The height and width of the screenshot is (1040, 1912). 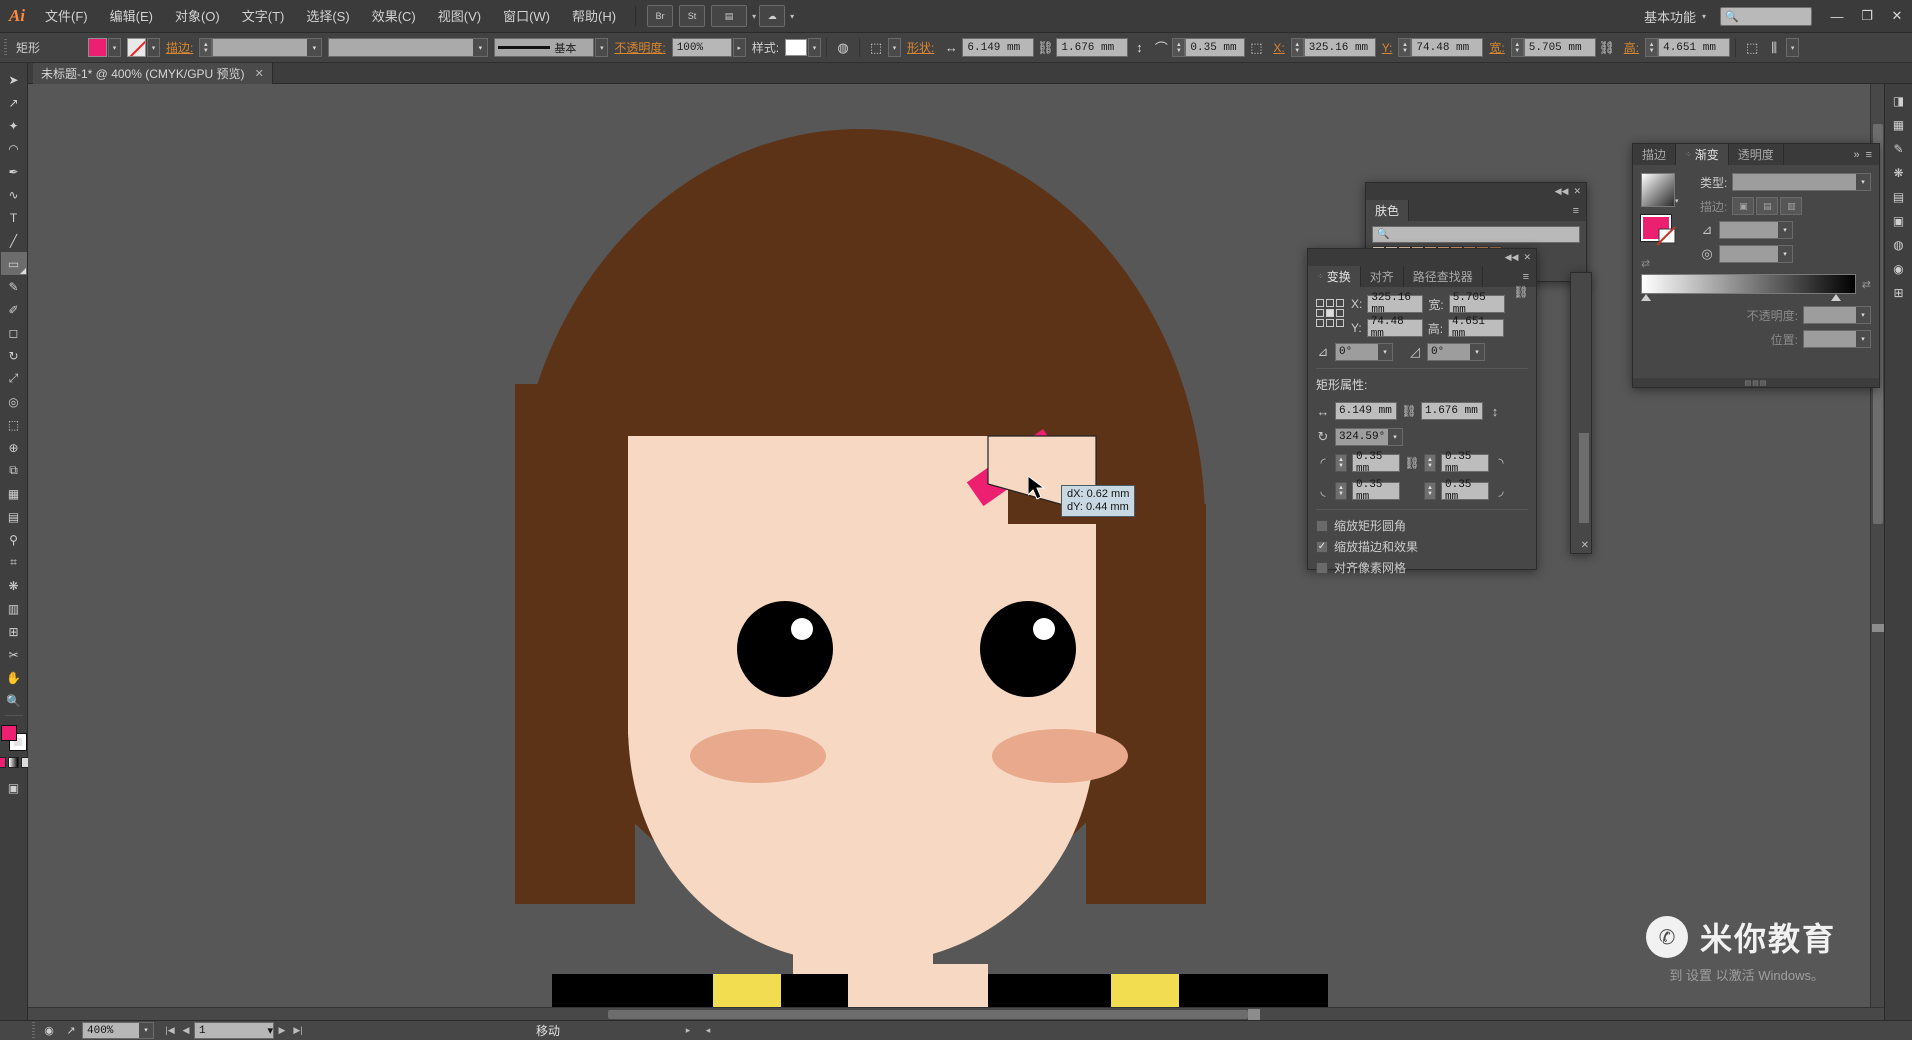 I want to click on tool-slice: ✂, so click(x=14, y=654).